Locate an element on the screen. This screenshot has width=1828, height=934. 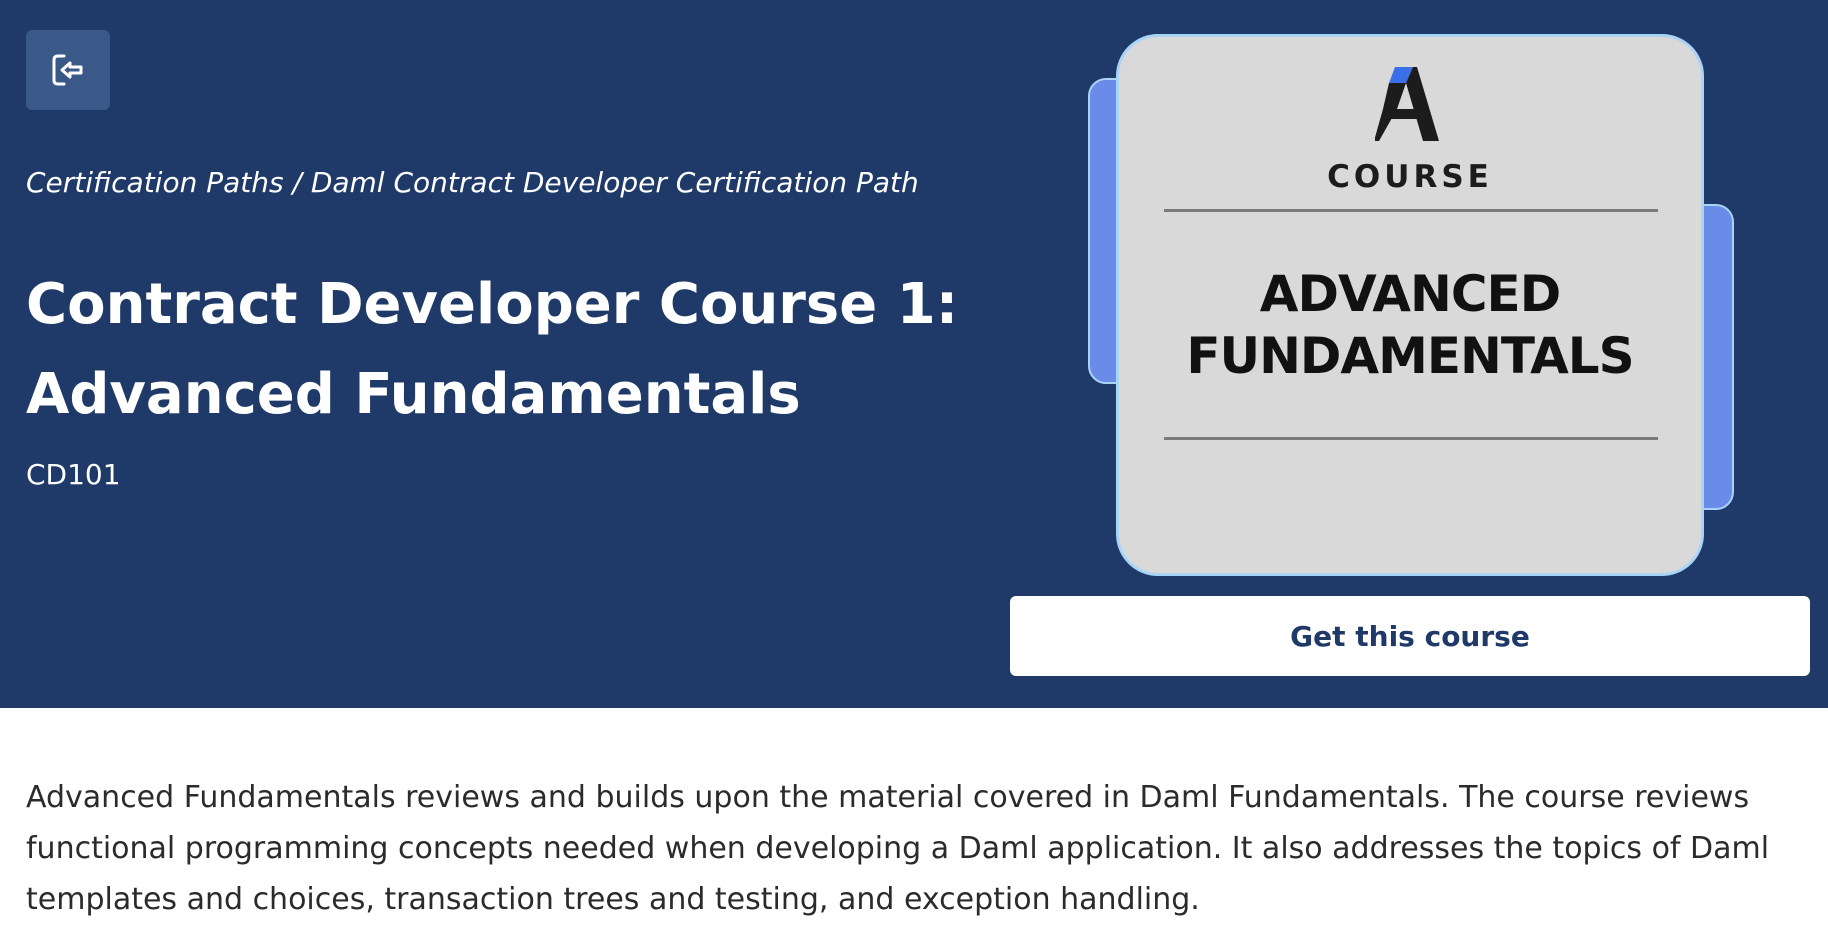
card-heading-line-2: FUNDAMENTALS is located at coordinates (1410, 356).